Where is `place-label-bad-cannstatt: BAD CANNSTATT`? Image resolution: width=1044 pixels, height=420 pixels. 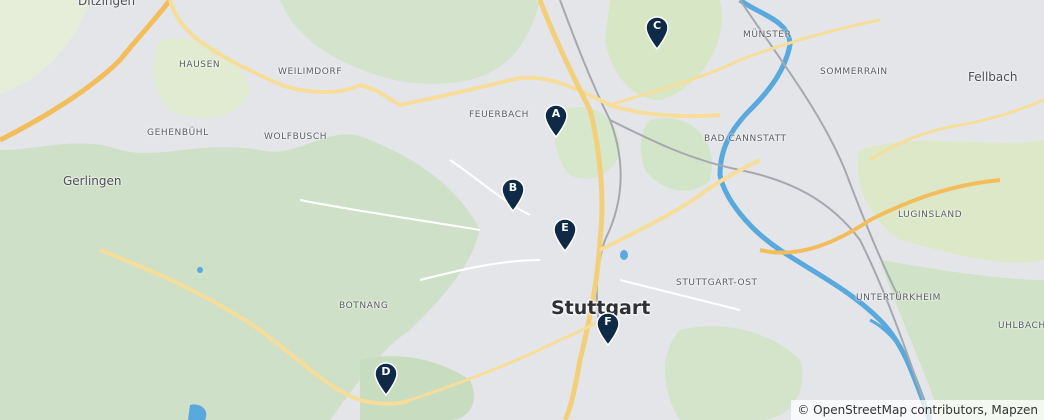
place-label-bad-cannstatt: BAD CANNSTATT is located at coordinates (745, 139).